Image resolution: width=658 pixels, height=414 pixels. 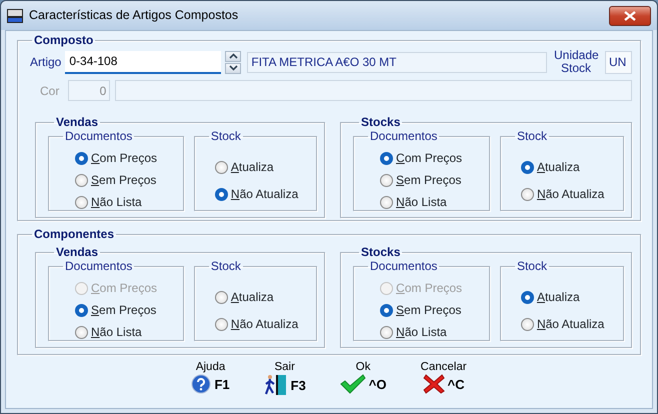 What do you see at coordinates (397, 62) in the screenshot?
I see `description-field: FITA METRICA A€O 30 MT` at bounding box center [397, 62].